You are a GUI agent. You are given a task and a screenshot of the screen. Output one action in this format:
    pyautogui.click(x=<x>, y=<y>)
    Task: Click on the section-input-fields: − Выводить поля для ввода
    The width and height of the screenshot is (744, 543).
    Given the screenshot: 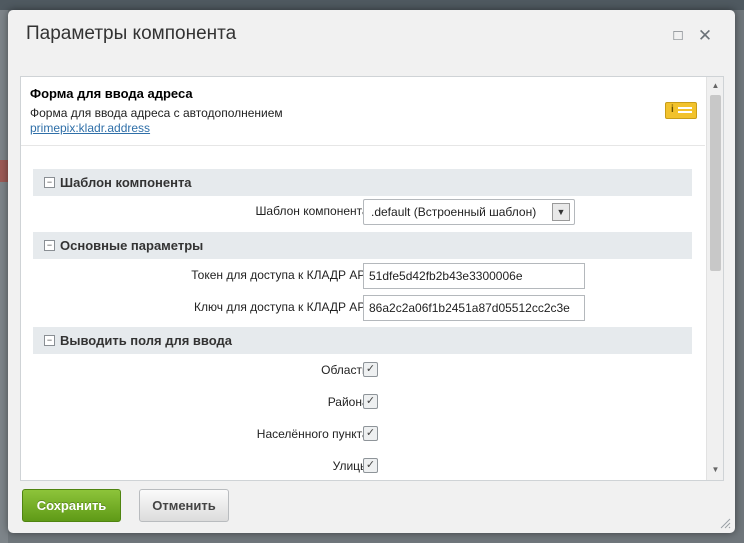 What is the action you would take?
    pyautogui.click(x=362, y=340)
    